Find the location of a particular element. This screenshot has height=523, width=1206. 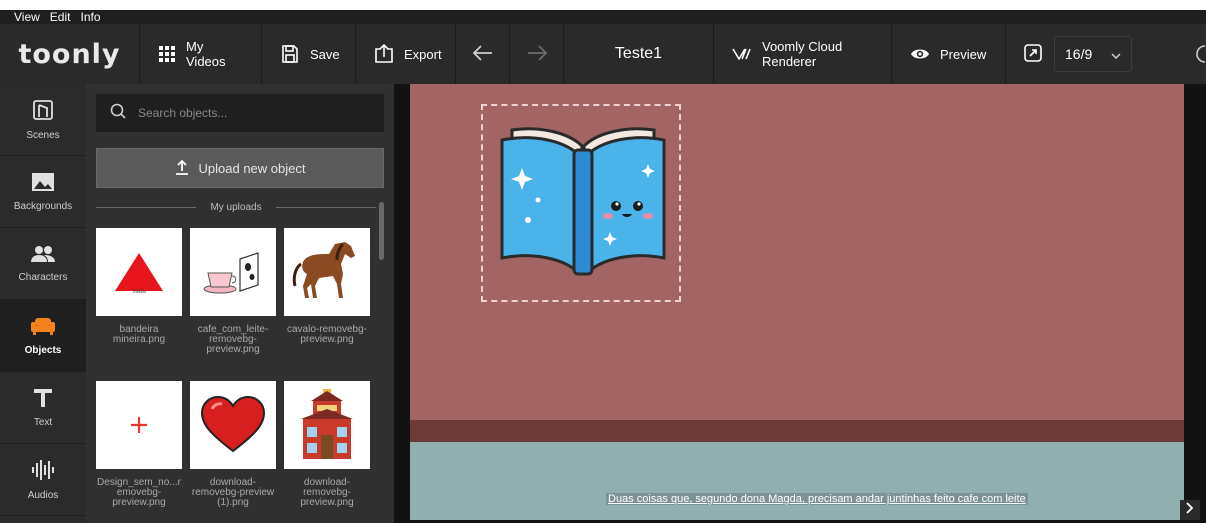

nav-backgrounds: Backgrounds is located at coordinates (43, 192).